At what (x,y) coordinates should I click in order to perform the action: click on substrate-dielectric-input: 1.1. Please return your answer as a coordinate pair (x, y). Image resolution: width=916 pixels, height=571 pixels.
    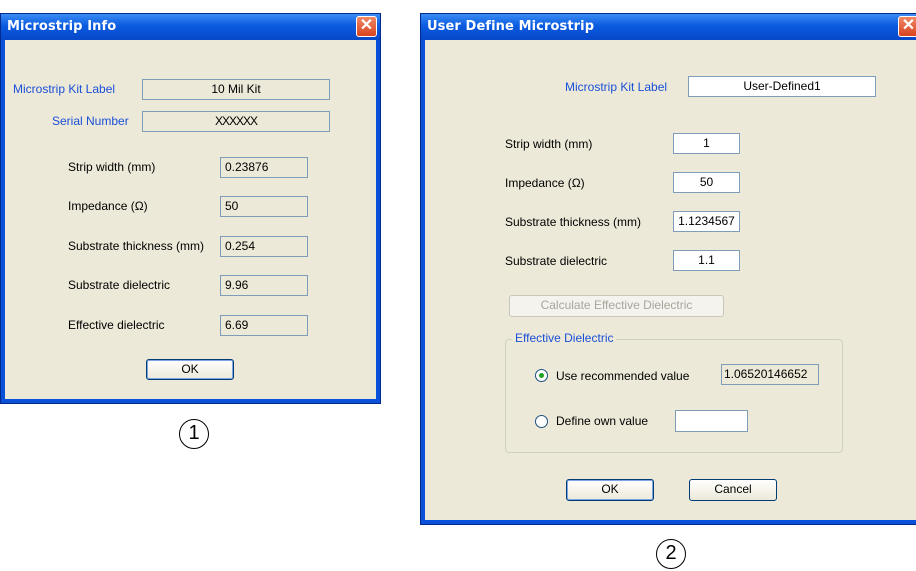
    Looking at the image, I should click on (706, 260).